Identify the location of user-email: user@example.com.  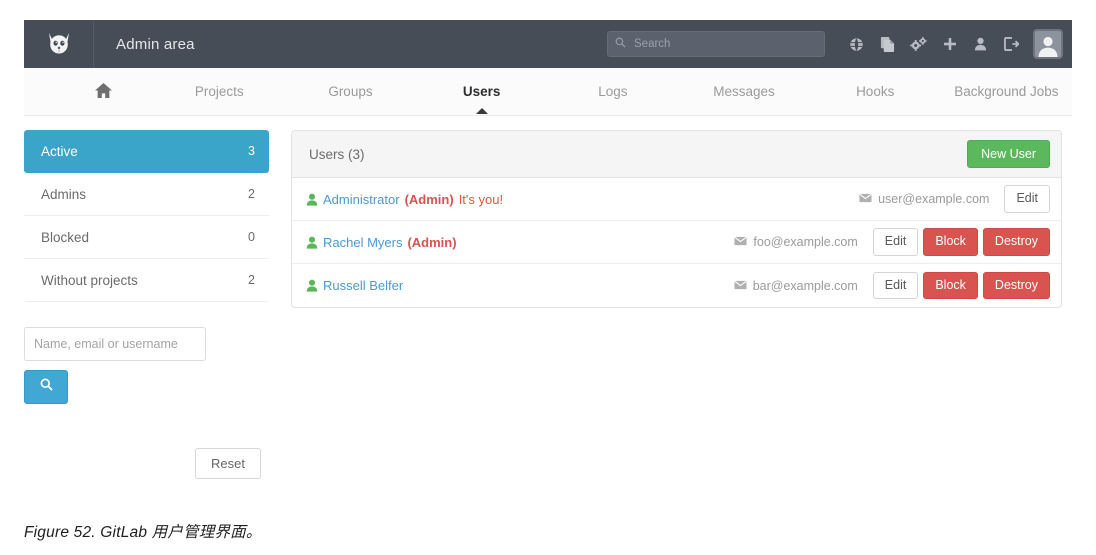
(924, 199).